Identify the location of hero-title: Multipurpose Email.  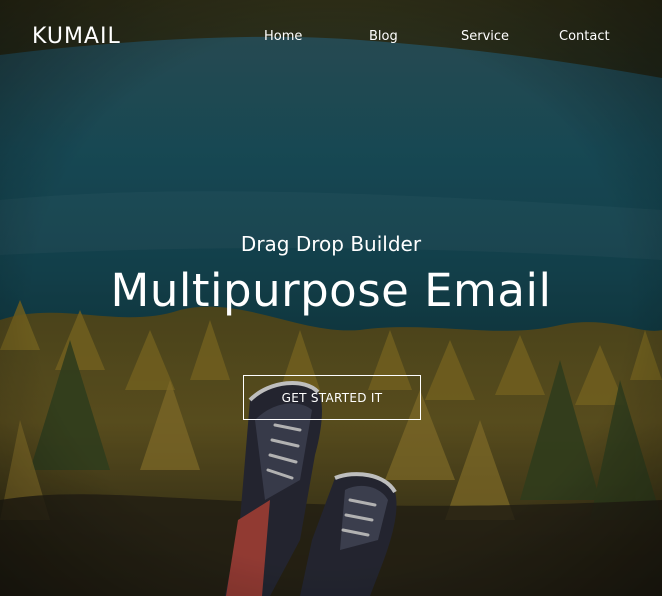
(331, 290).